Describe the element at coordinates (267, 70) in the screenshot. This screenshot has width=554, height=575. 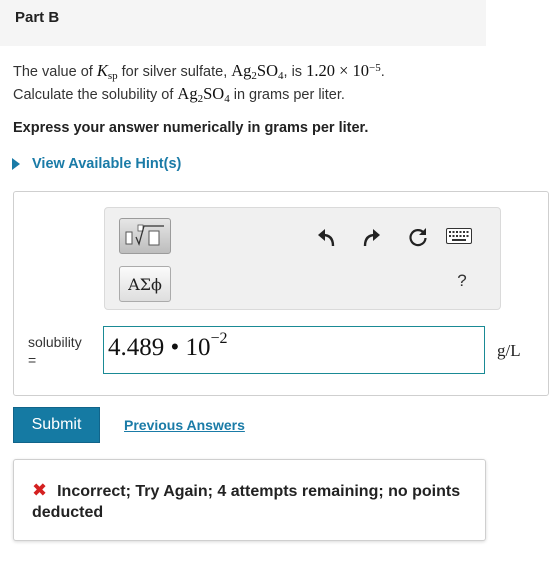
I see `formula-so: SO` at that location.